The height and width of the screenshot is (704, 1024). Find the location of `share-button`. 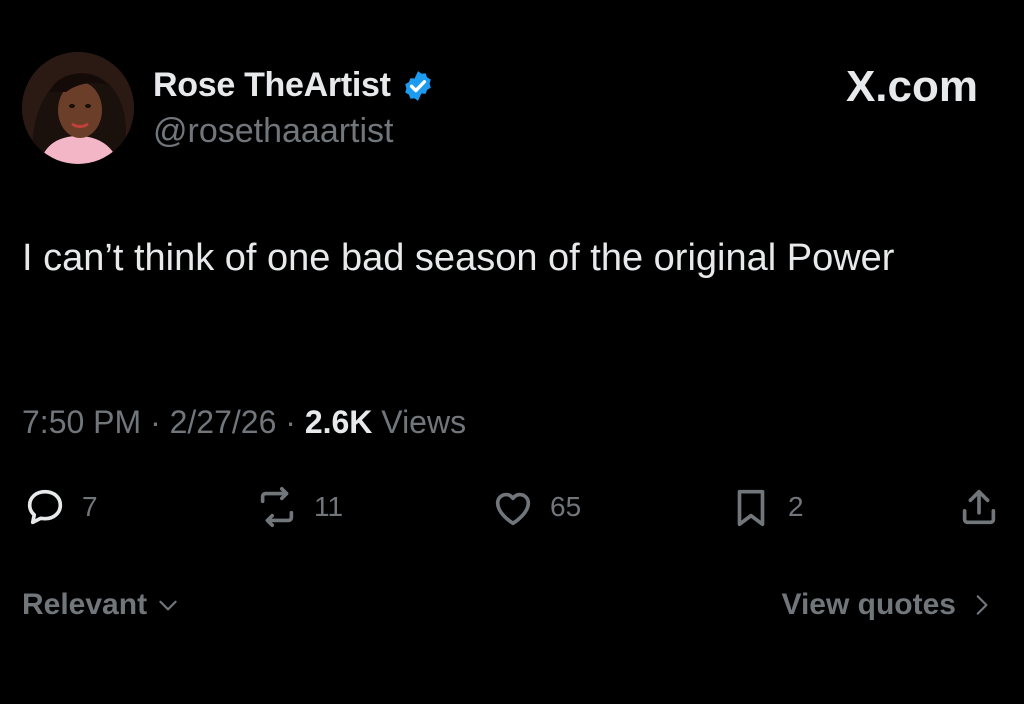

share-button is located at coordinates (979, 507).